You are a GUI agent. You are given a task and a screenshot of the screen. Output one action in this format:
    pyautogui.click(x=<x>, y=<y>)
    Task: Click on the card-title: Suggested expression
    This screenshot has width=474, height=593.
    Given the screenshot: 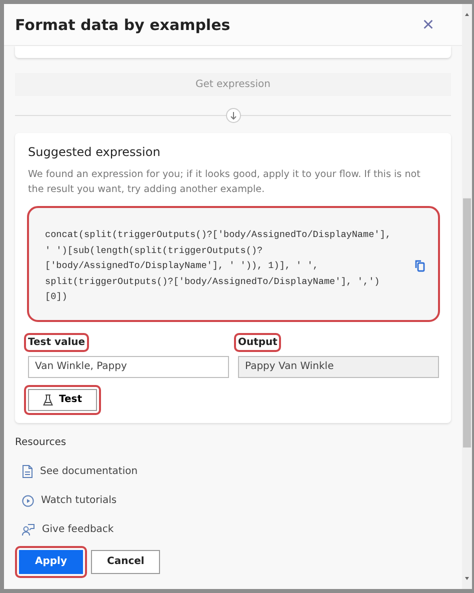 What is the action you would take?
    pyautogui.click(x=95, y=152)
    